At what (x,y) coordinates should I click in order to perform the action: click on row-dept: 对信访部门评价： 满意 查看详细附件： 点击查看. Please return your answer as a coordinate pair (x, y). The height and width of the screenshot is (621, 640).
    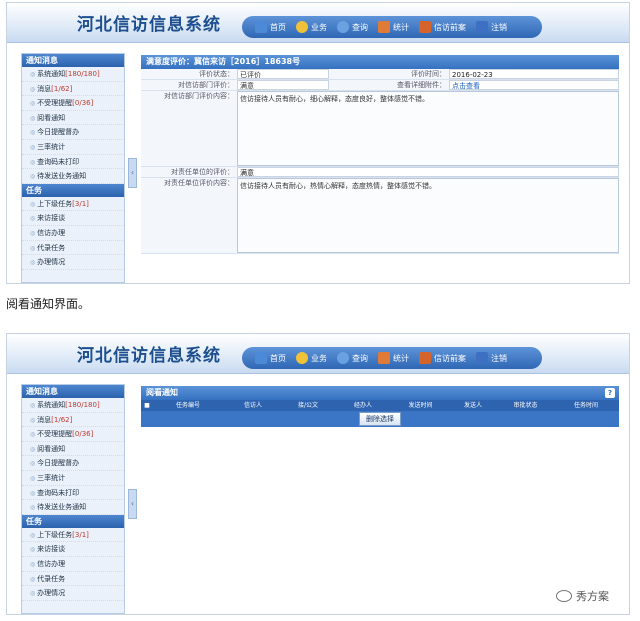
    Looking at the image, I should click on (380, 85).